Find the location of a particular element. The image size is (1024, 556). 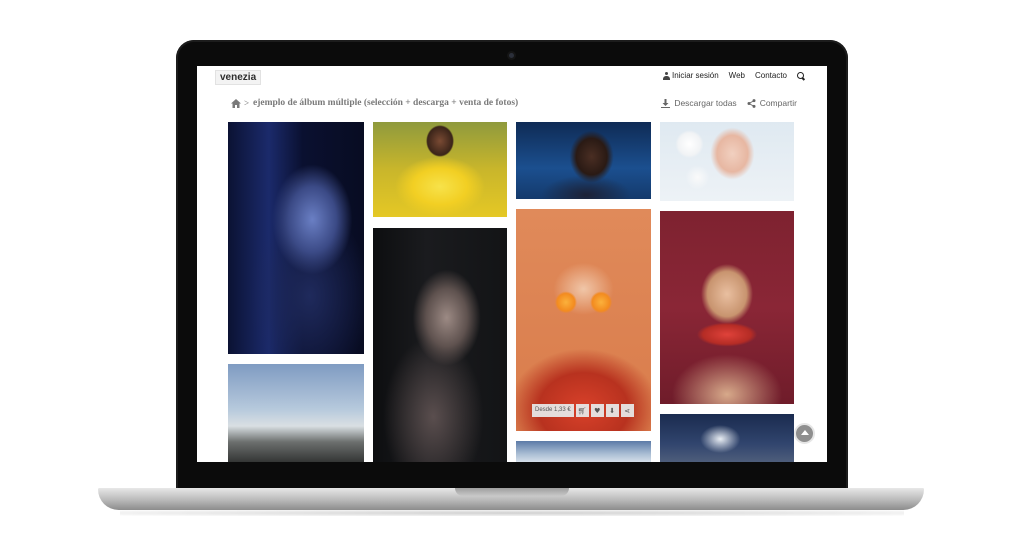

webcam-icon is located at coordinates (511, 55).